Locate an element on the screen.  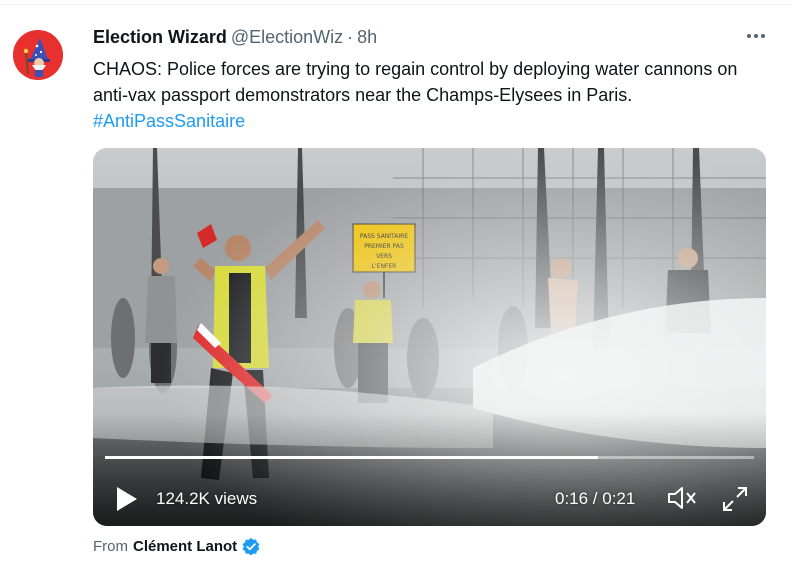
divider is located at coordinates (395, 4).